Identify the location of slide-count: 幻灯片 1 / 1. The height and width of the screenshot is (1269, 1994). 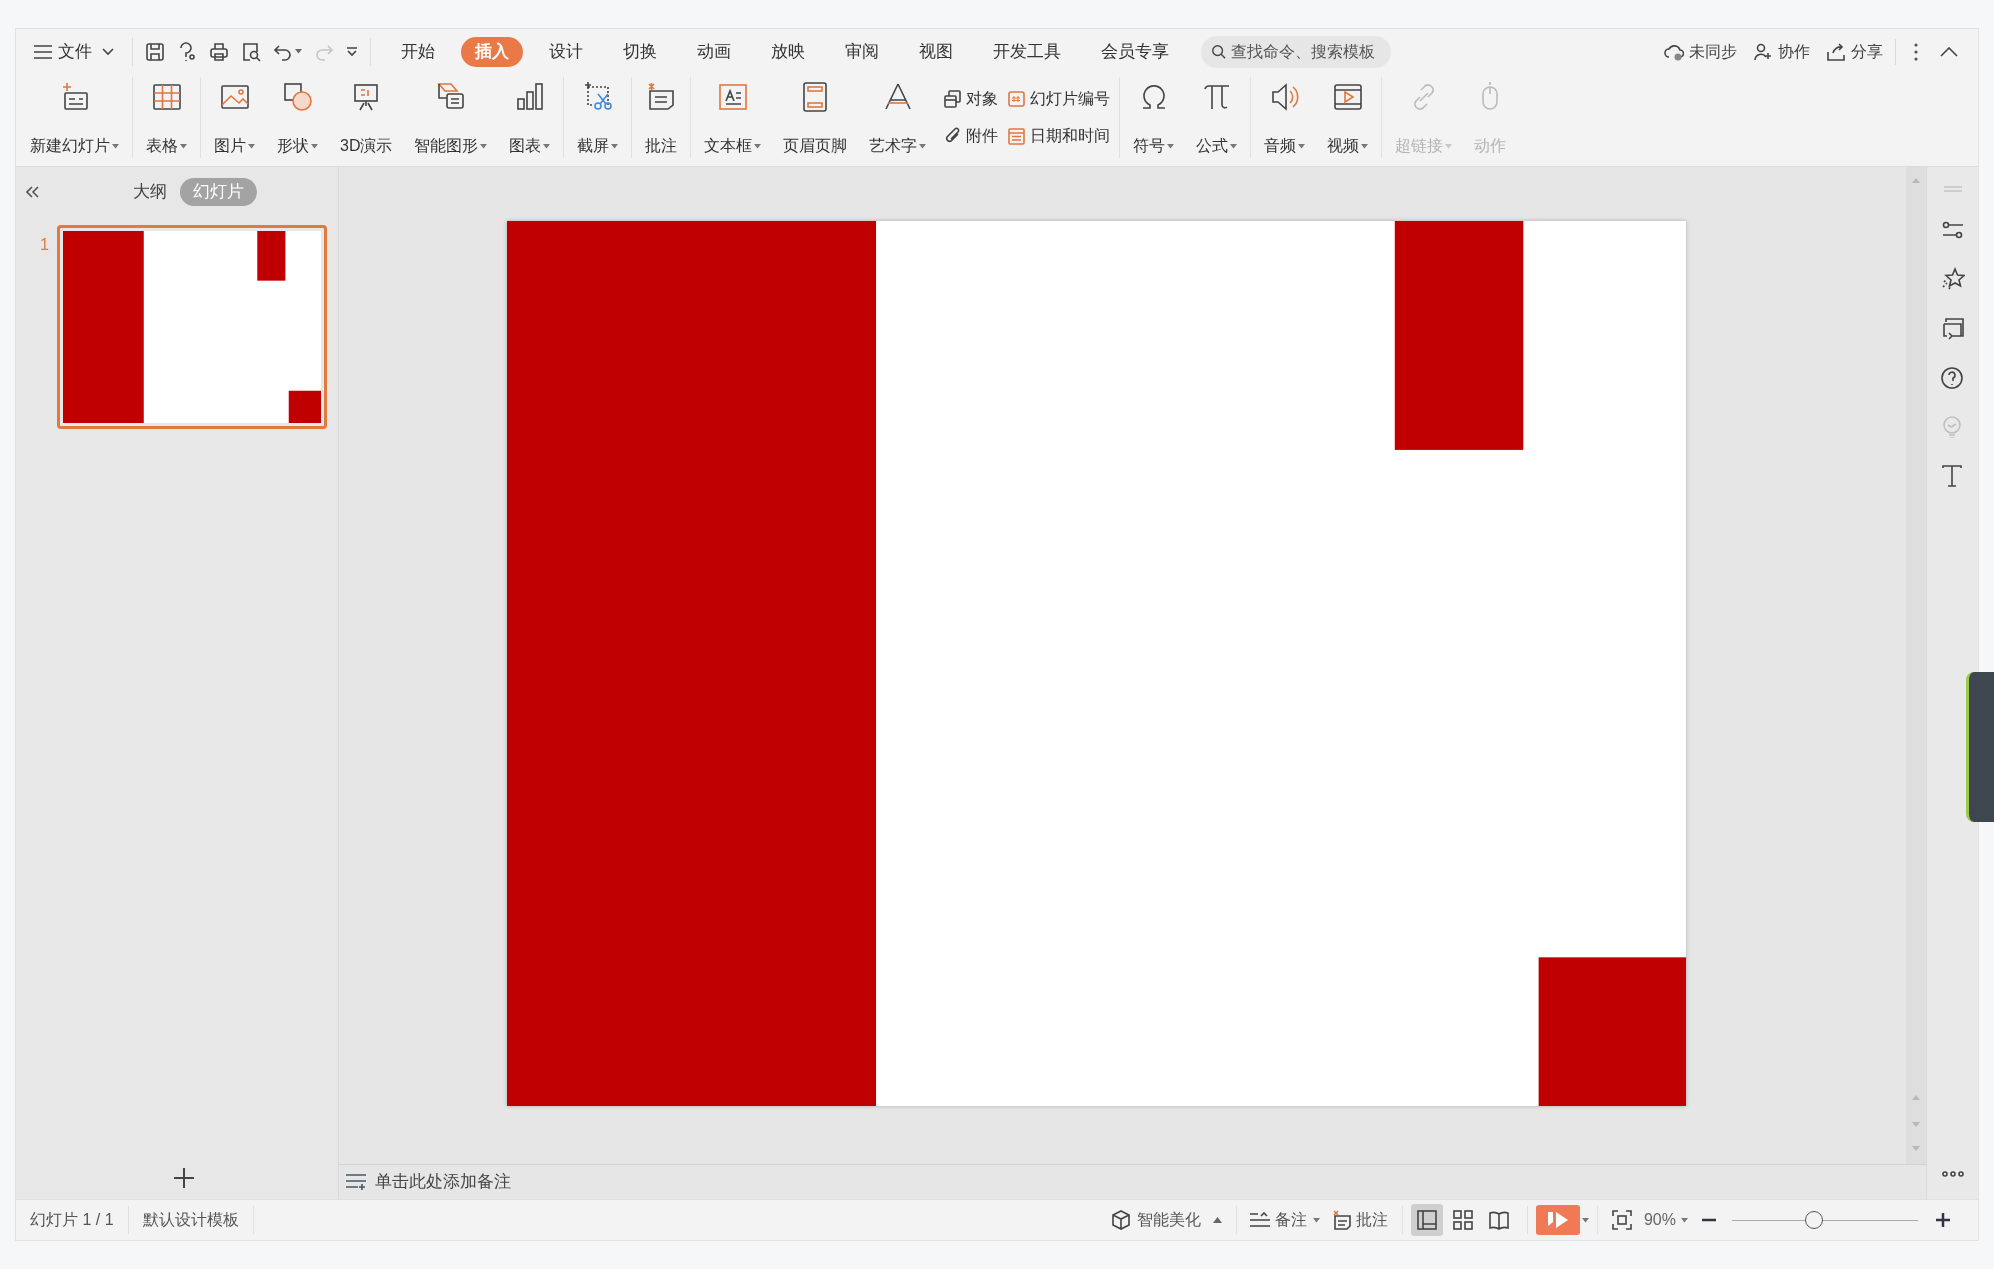
(72, 1220).